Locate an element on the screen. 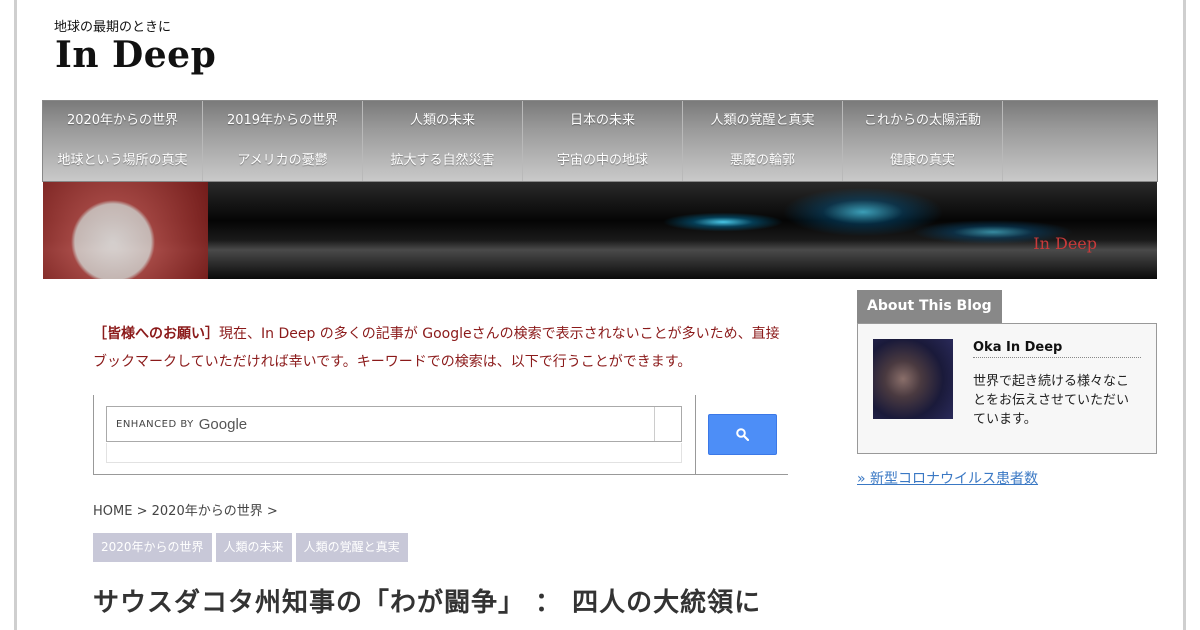 This screenshot has width=1200, height=630. nav-item-earth-in-space: 宇宙の中の地球 is located at coordinates (603, 161).